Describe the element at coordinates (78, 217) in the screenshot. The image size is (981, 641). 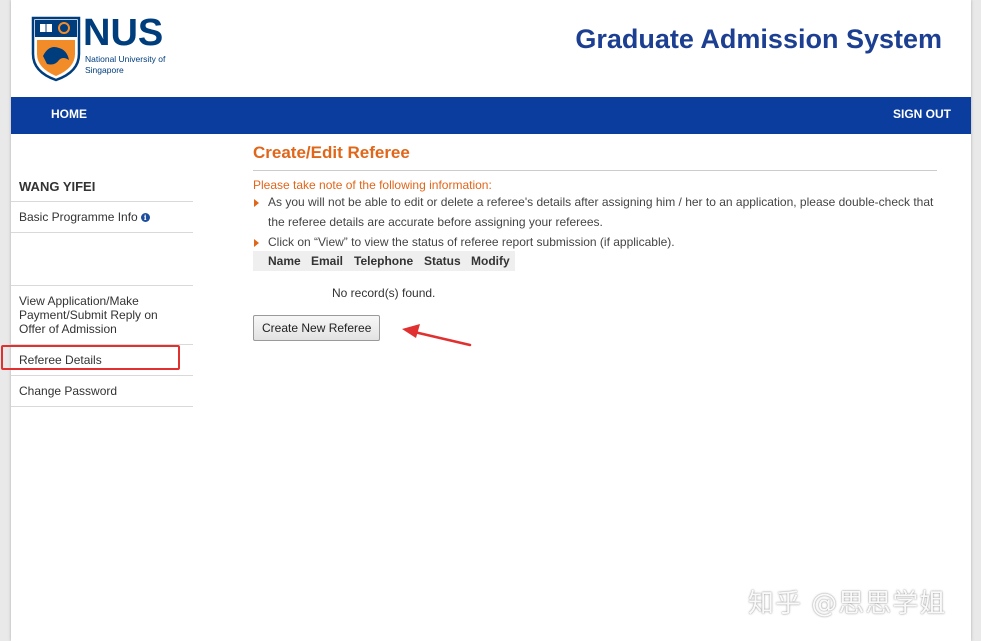
I see `sidebar-item-label: Basic Programme Info` at that location.